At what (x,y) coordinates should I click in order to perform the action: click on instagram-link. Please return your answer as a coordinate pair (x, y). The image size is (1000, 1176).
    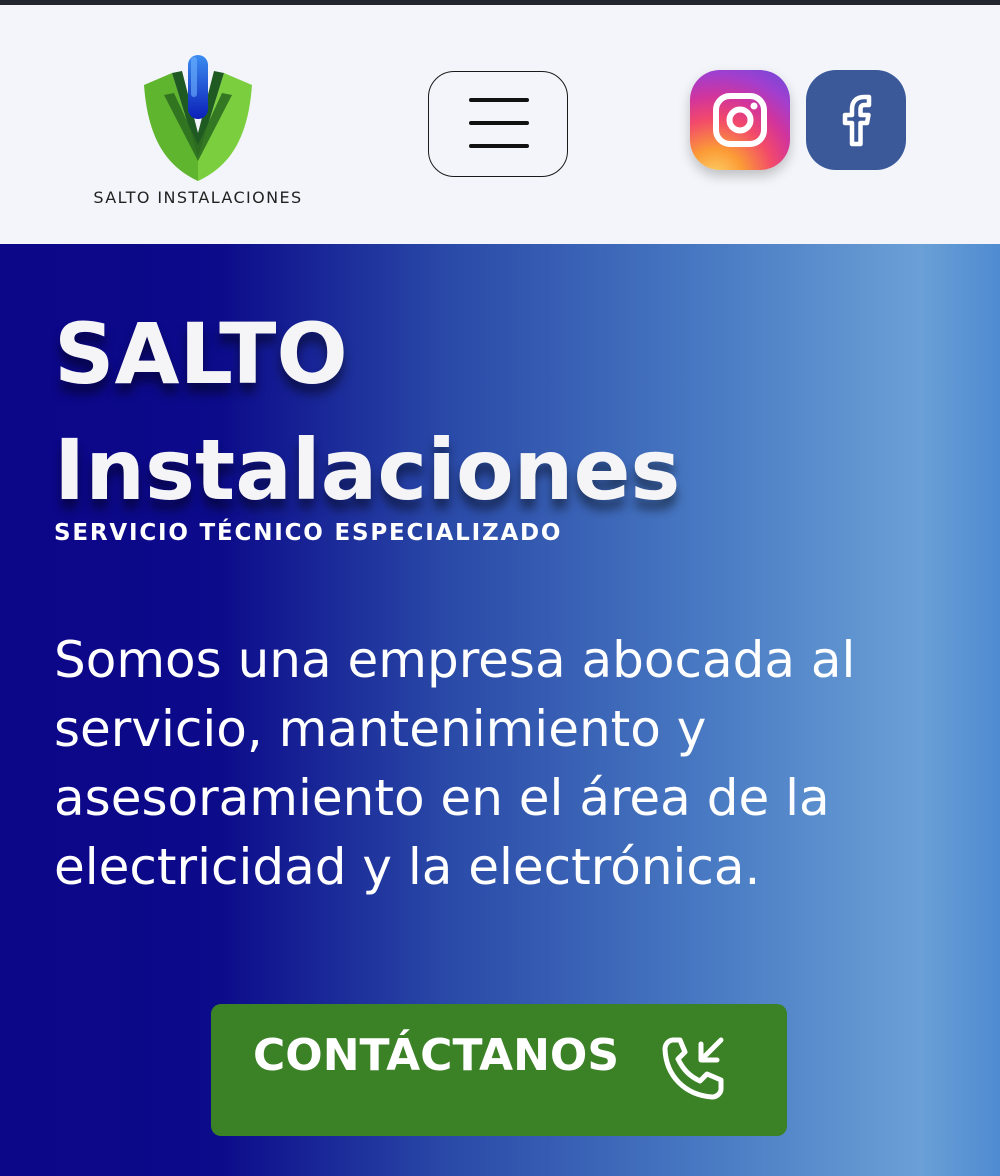
    Looking at the image, I should click on (740, 120).